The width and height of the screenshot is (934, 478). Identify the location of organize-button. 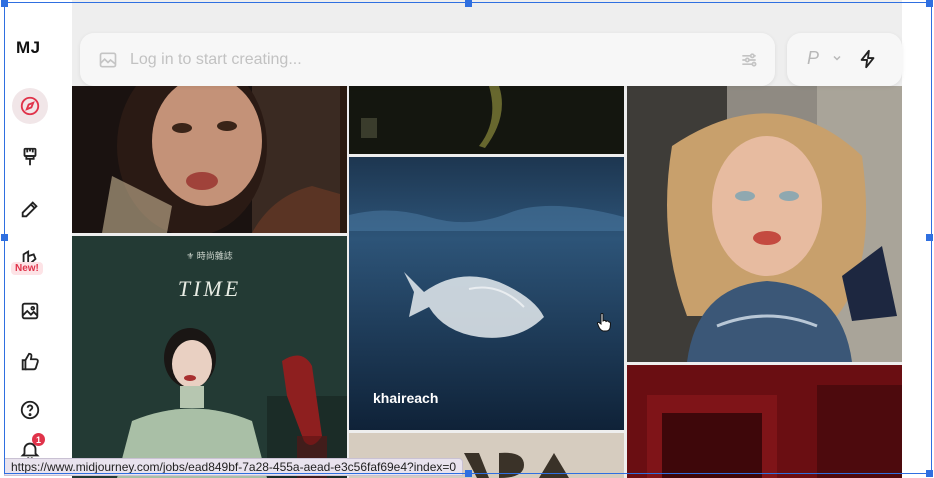
(30, 311).